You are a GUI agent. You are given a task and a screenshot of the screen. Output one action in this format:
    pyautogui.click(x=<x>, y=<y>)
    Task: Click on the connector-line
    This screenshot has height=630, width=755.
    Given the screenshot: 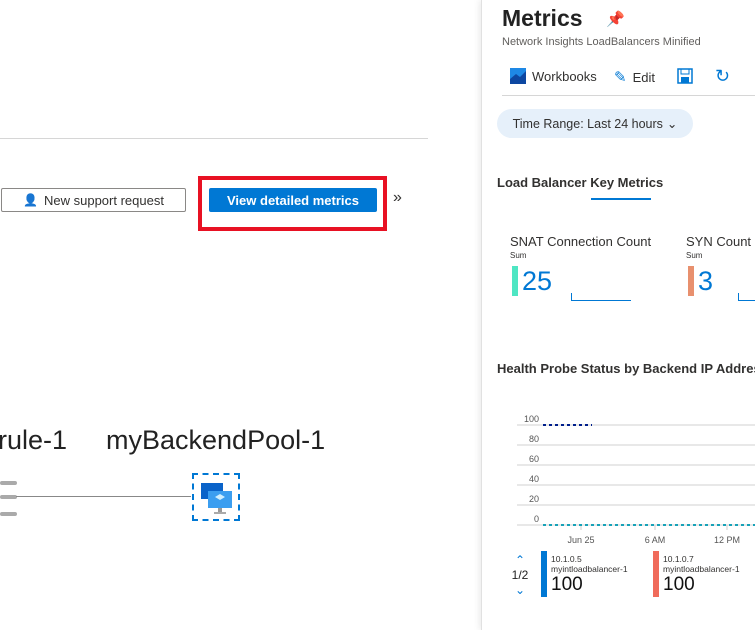 What is the action you would take?
    pyautogui.click(x=103, y=496)
    